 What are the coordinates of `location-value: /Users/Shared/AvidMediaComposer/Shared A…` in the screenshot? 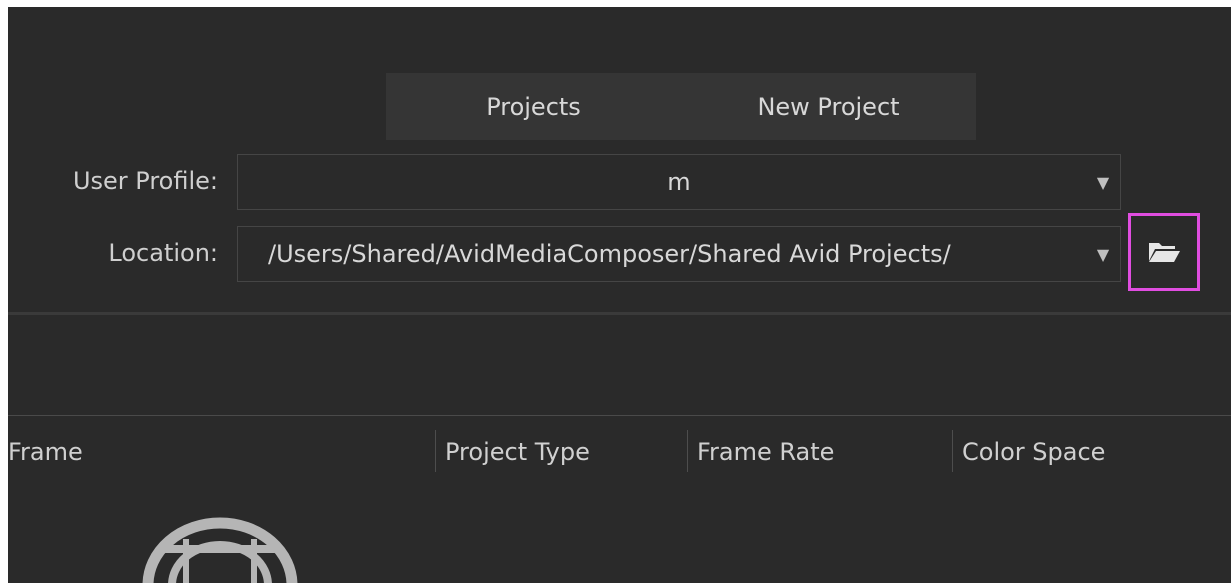 It's located at (609, 254).